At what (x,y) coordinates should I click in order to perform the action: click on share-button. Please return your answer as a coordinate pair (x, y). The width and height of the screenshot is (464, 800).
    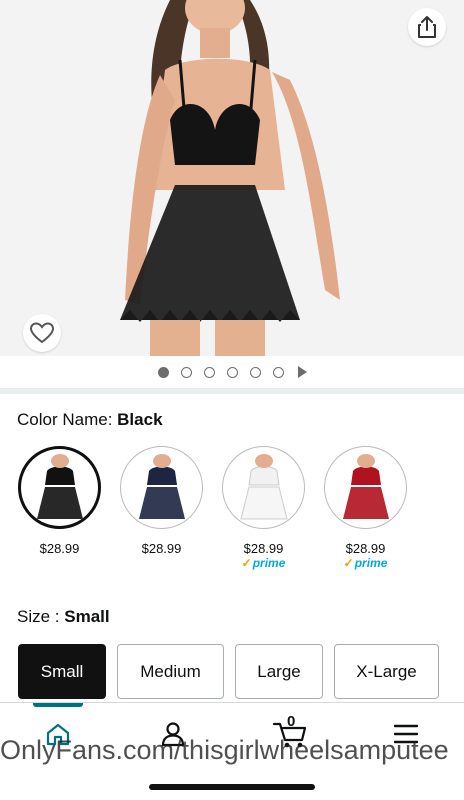
    Looking at the image, I should click on (427, 27).